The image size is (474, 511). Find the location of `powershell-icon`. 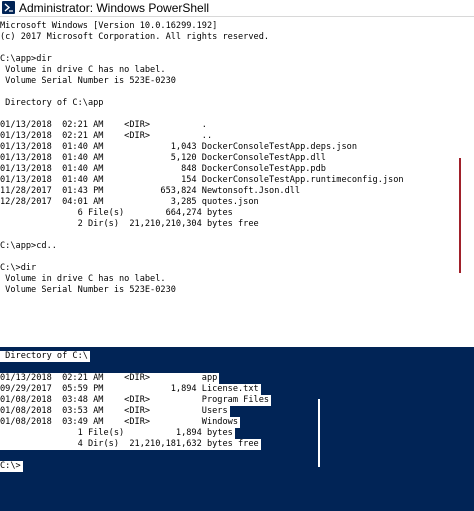

powershell-icon is located at coordinates (8, 7).